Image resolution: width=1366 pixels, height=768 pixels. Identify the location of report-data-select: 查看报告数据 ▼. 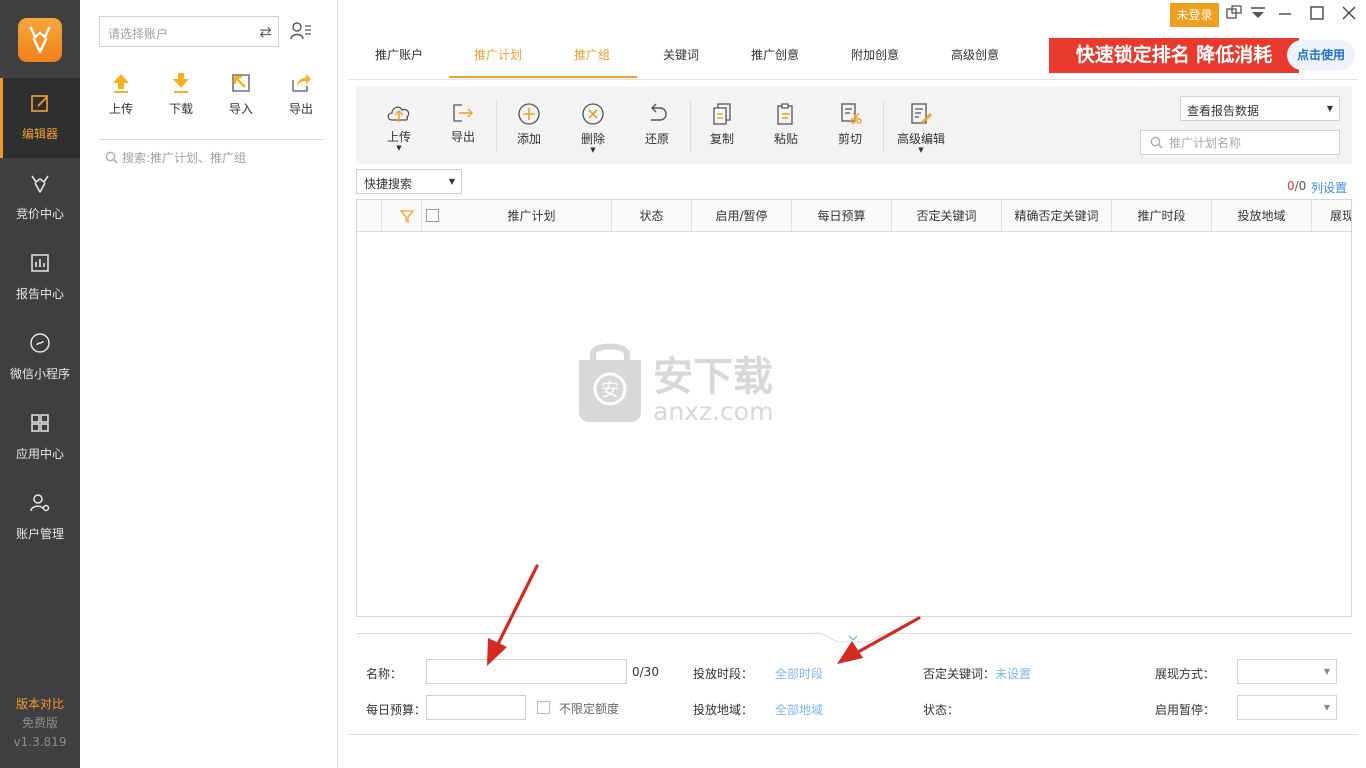
(1260, 108).